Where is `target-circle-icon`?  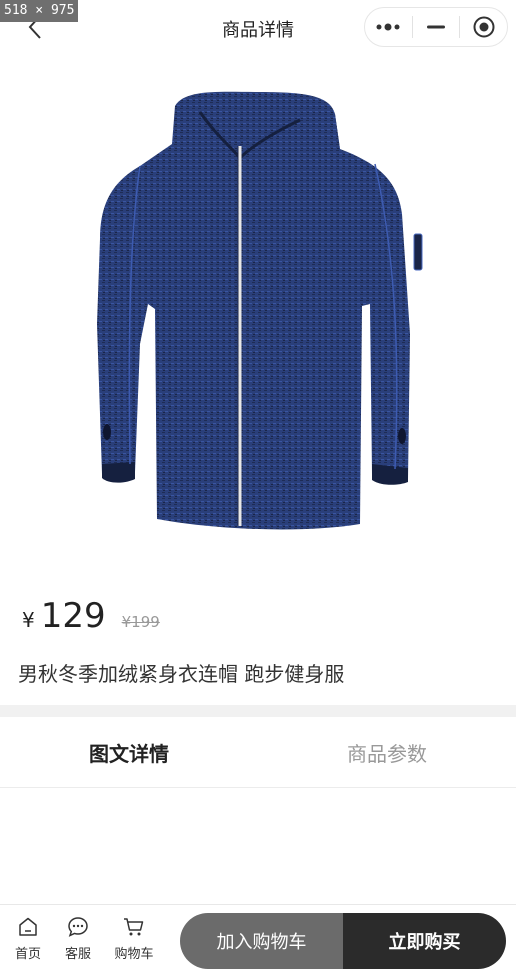
target-circle-icon is located at coordinates (484, 27).